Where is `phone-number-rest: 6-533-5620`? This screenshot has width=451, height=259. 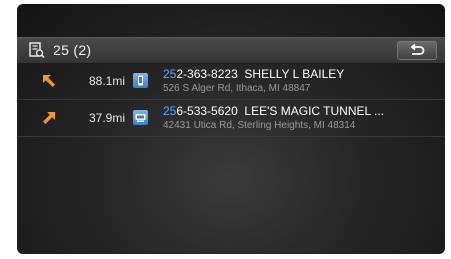 phone-number-rest: 6-533-5620 is located at coordinates (207, 111).